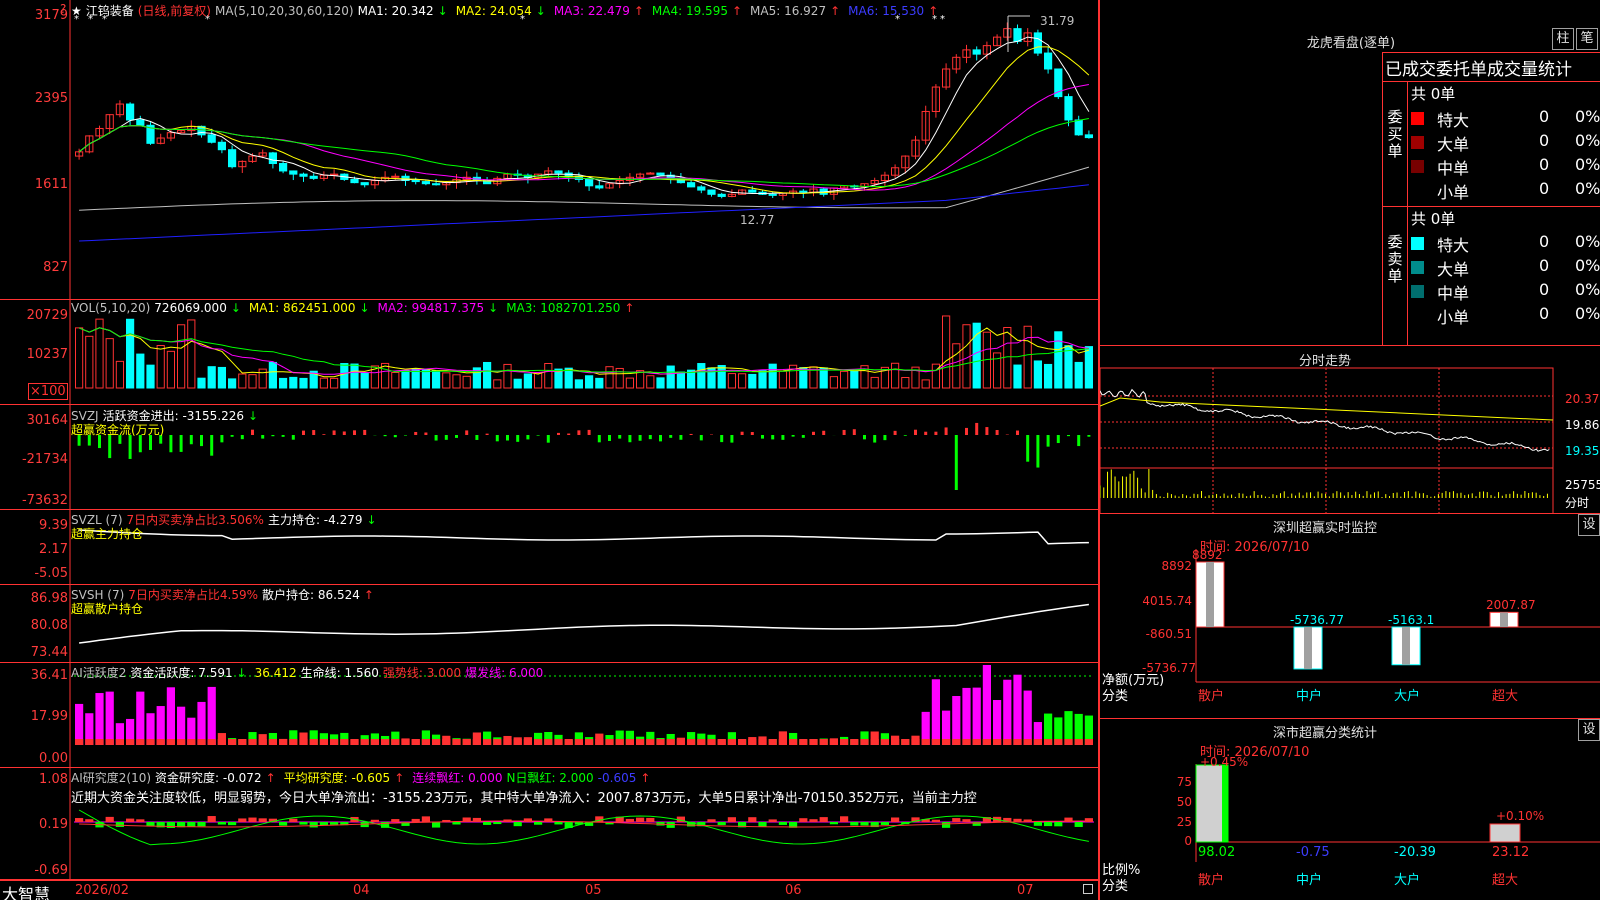 This screenshot has width=1600, height=900. I want to click on intraday-panel: 分时走势 20.37 19.86 19.35 25755 分时, so click(1350, 429).